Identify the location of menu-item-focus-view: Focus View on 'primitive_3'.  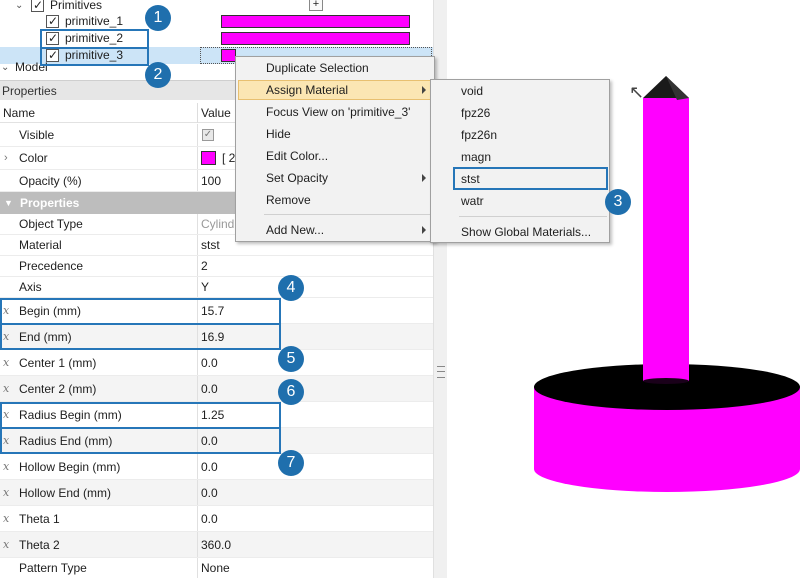
(338, 112).